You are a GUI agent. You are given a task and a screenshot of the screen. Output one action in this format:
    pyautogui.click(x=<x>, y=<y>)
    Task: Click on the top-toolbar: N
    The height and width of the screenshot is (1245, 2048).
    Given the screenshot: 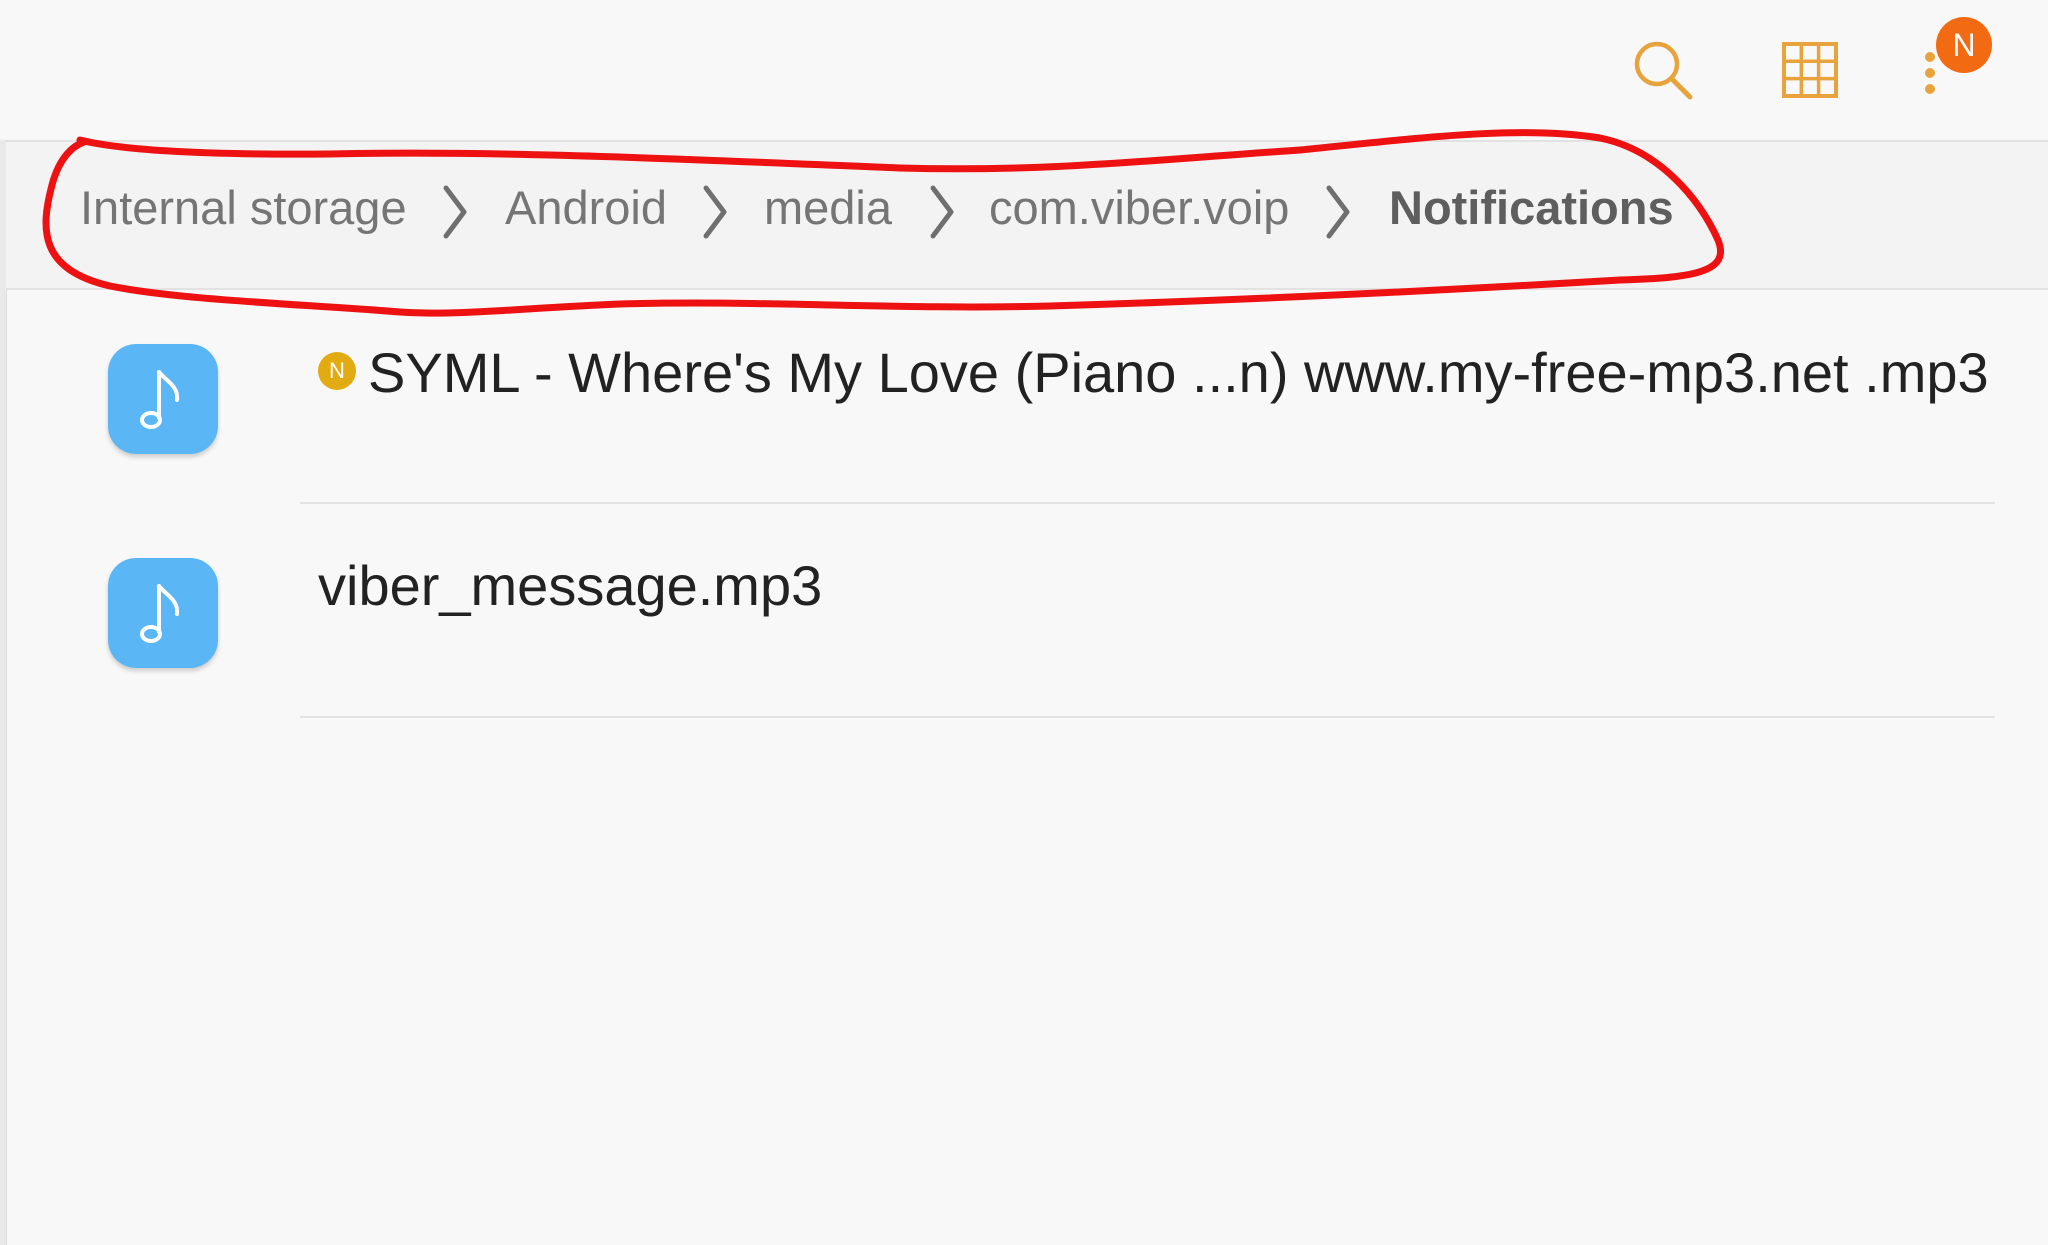 What is the action you would take?
    pyautogui.click(x=1024, y=71)
    